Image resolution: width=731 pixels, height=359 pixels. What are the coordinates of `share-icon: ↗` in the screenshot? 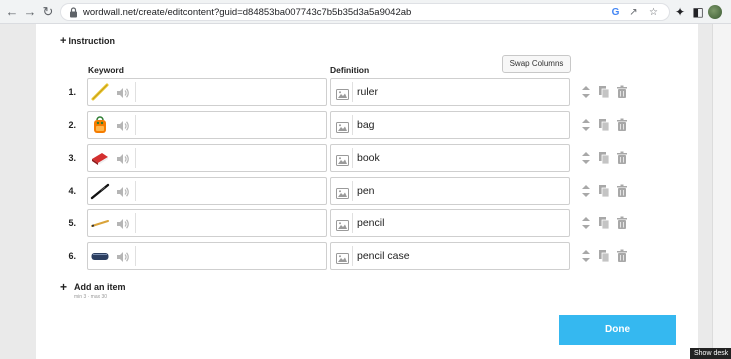 It's located at (633, 12).